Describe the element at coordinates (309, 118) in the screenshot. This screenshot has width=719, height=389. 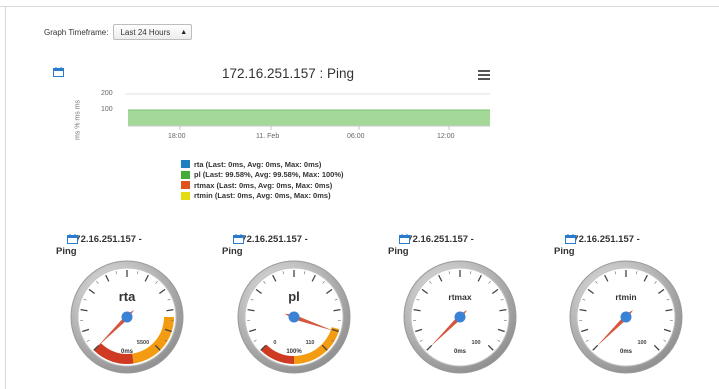
I see `series-area` at that location.